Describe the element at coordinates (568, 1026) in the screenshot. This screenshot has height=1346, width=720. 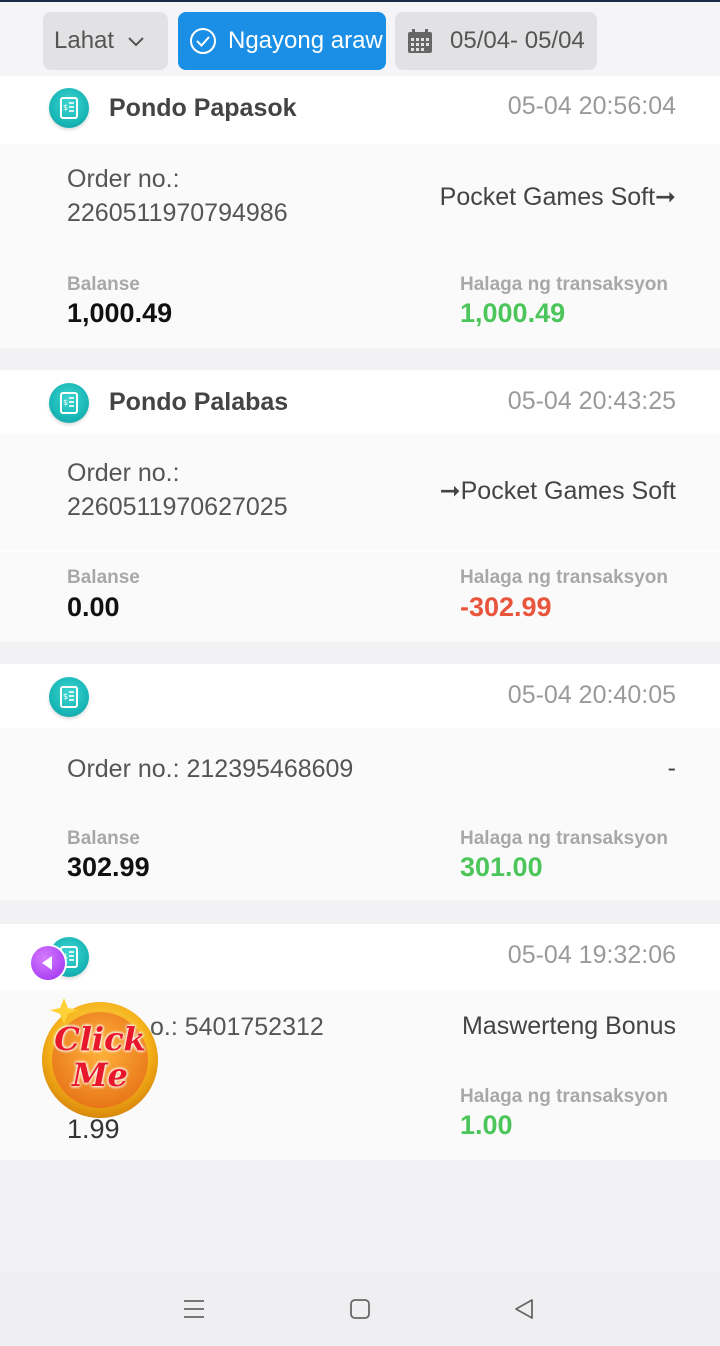
I see `transaction-destination: Maswerteng Bonus` at that location.